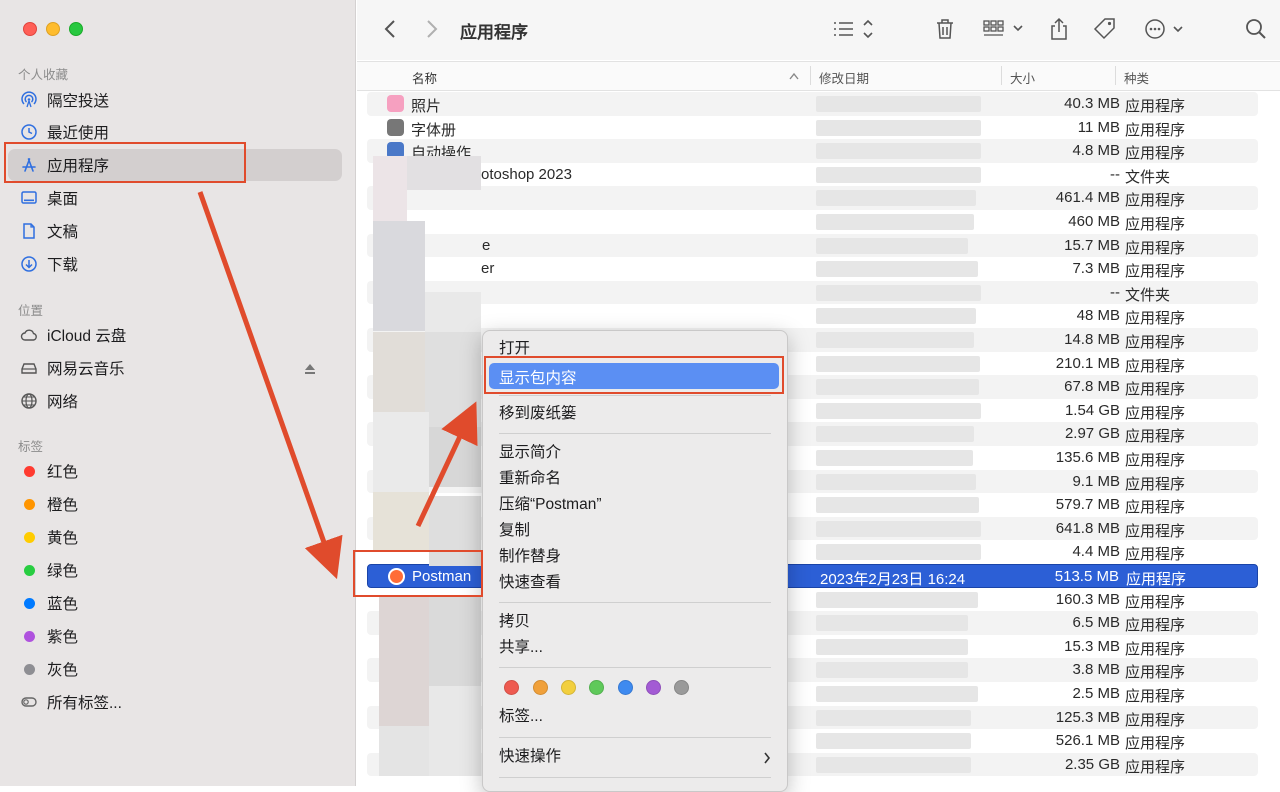 This screenshot has width=1280, height=792. I want to click on sidebar-item-label: 紫色, so click(62, 636).